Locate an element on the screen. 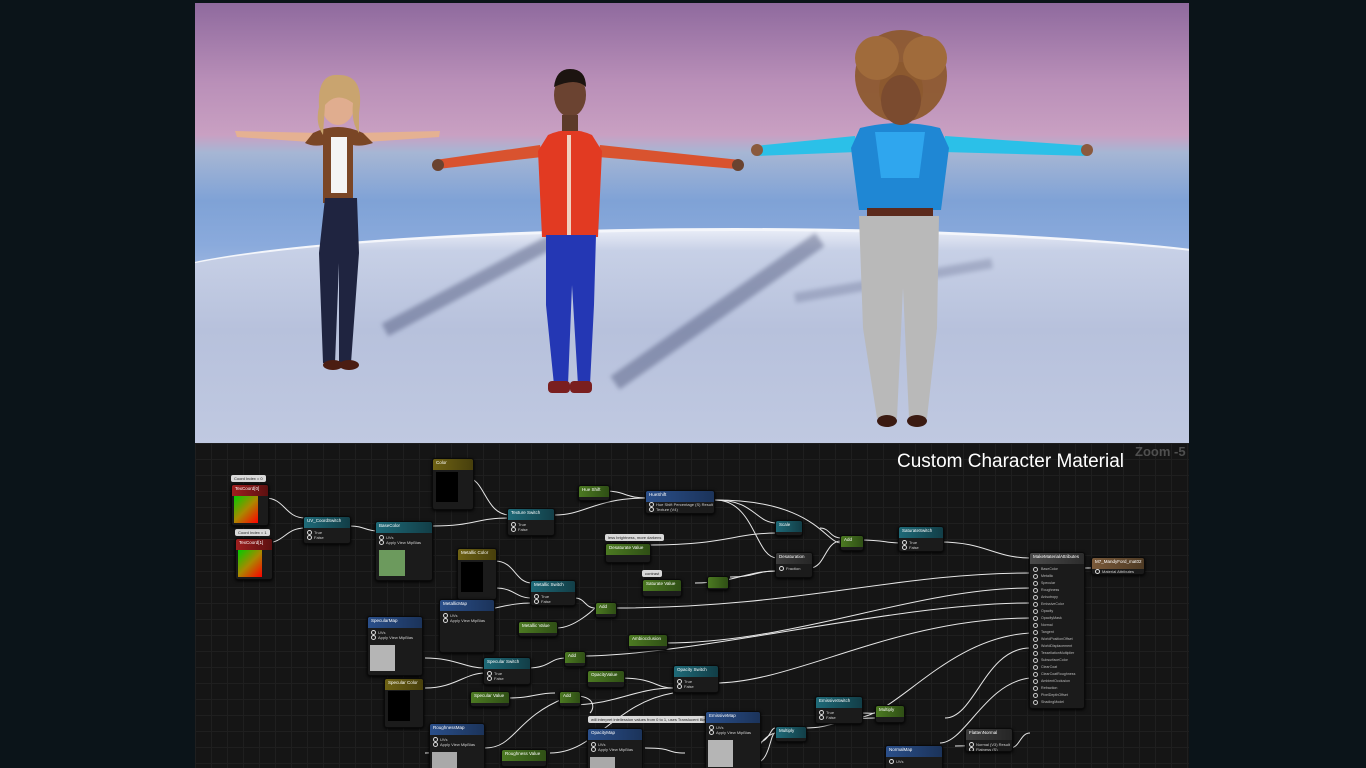 This screenshot has width=1366, height=768. node-emissive-switch: EmissiveSwitch True False is located at coordinates (839, 710).